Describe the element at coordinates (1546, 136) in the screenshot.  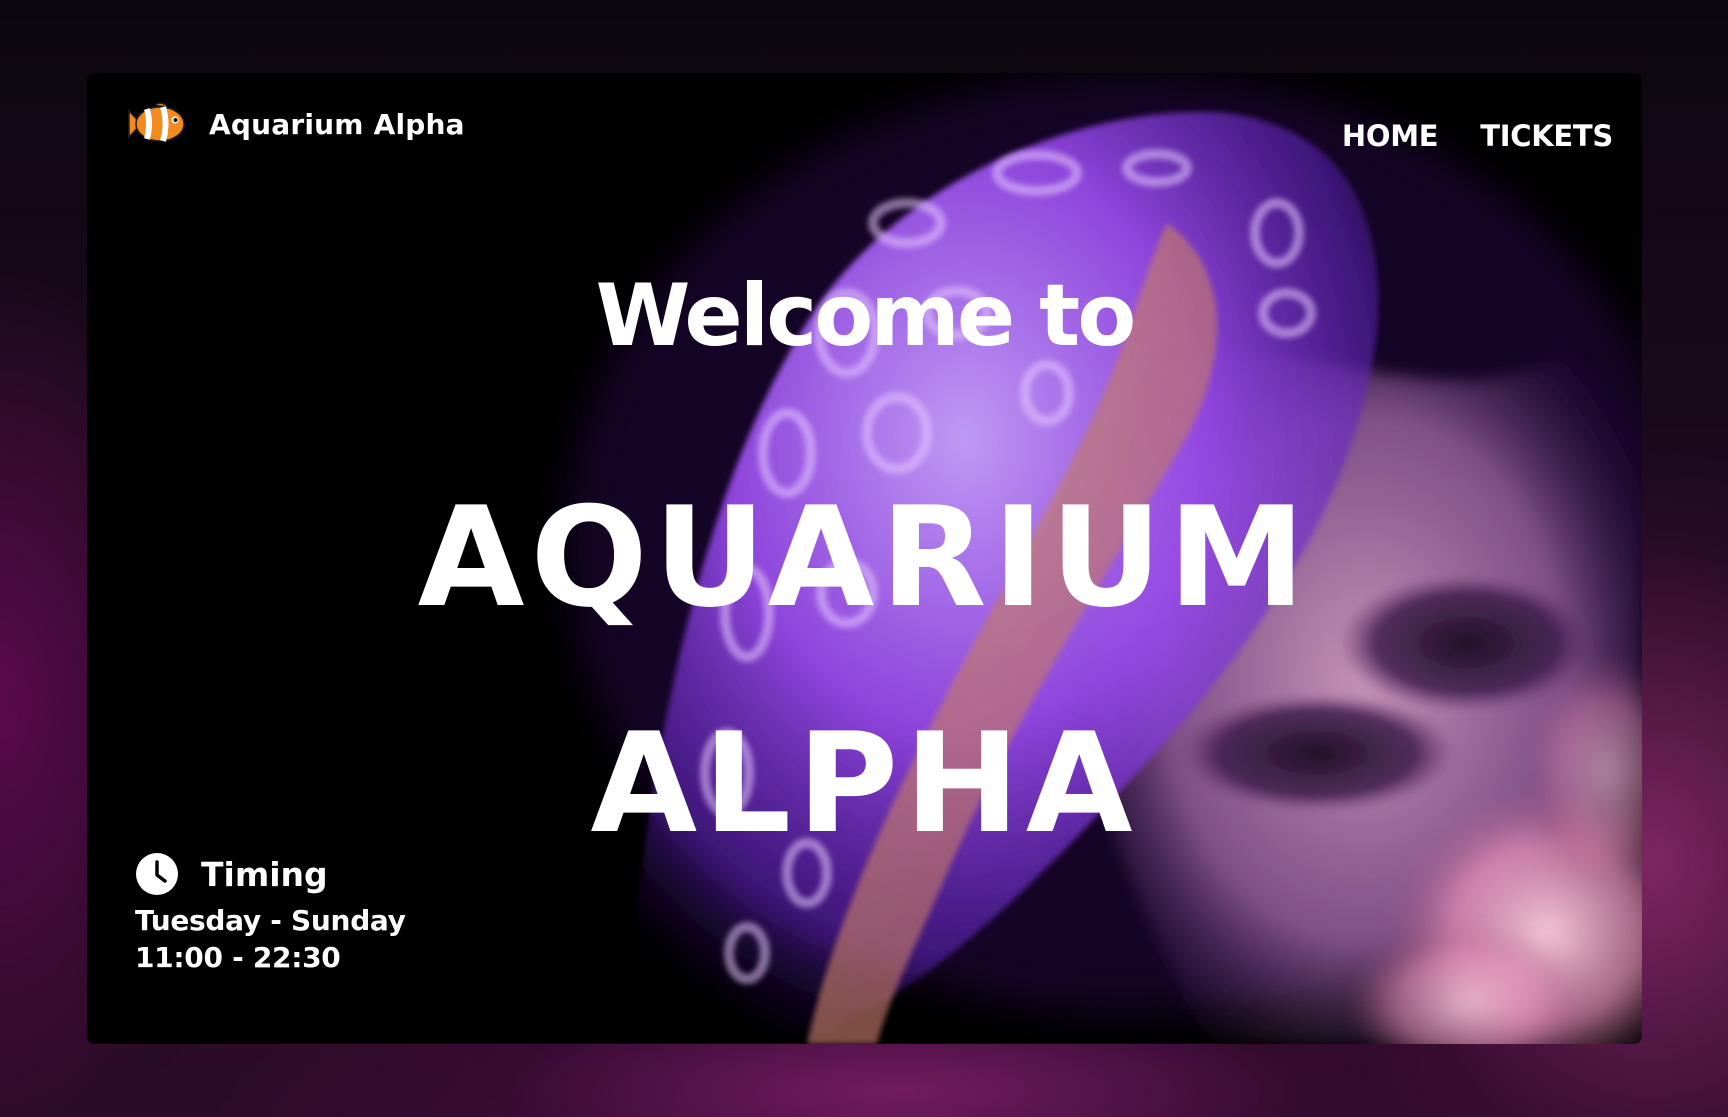
I see `nav-tickets-link: TICKETS` at that location.